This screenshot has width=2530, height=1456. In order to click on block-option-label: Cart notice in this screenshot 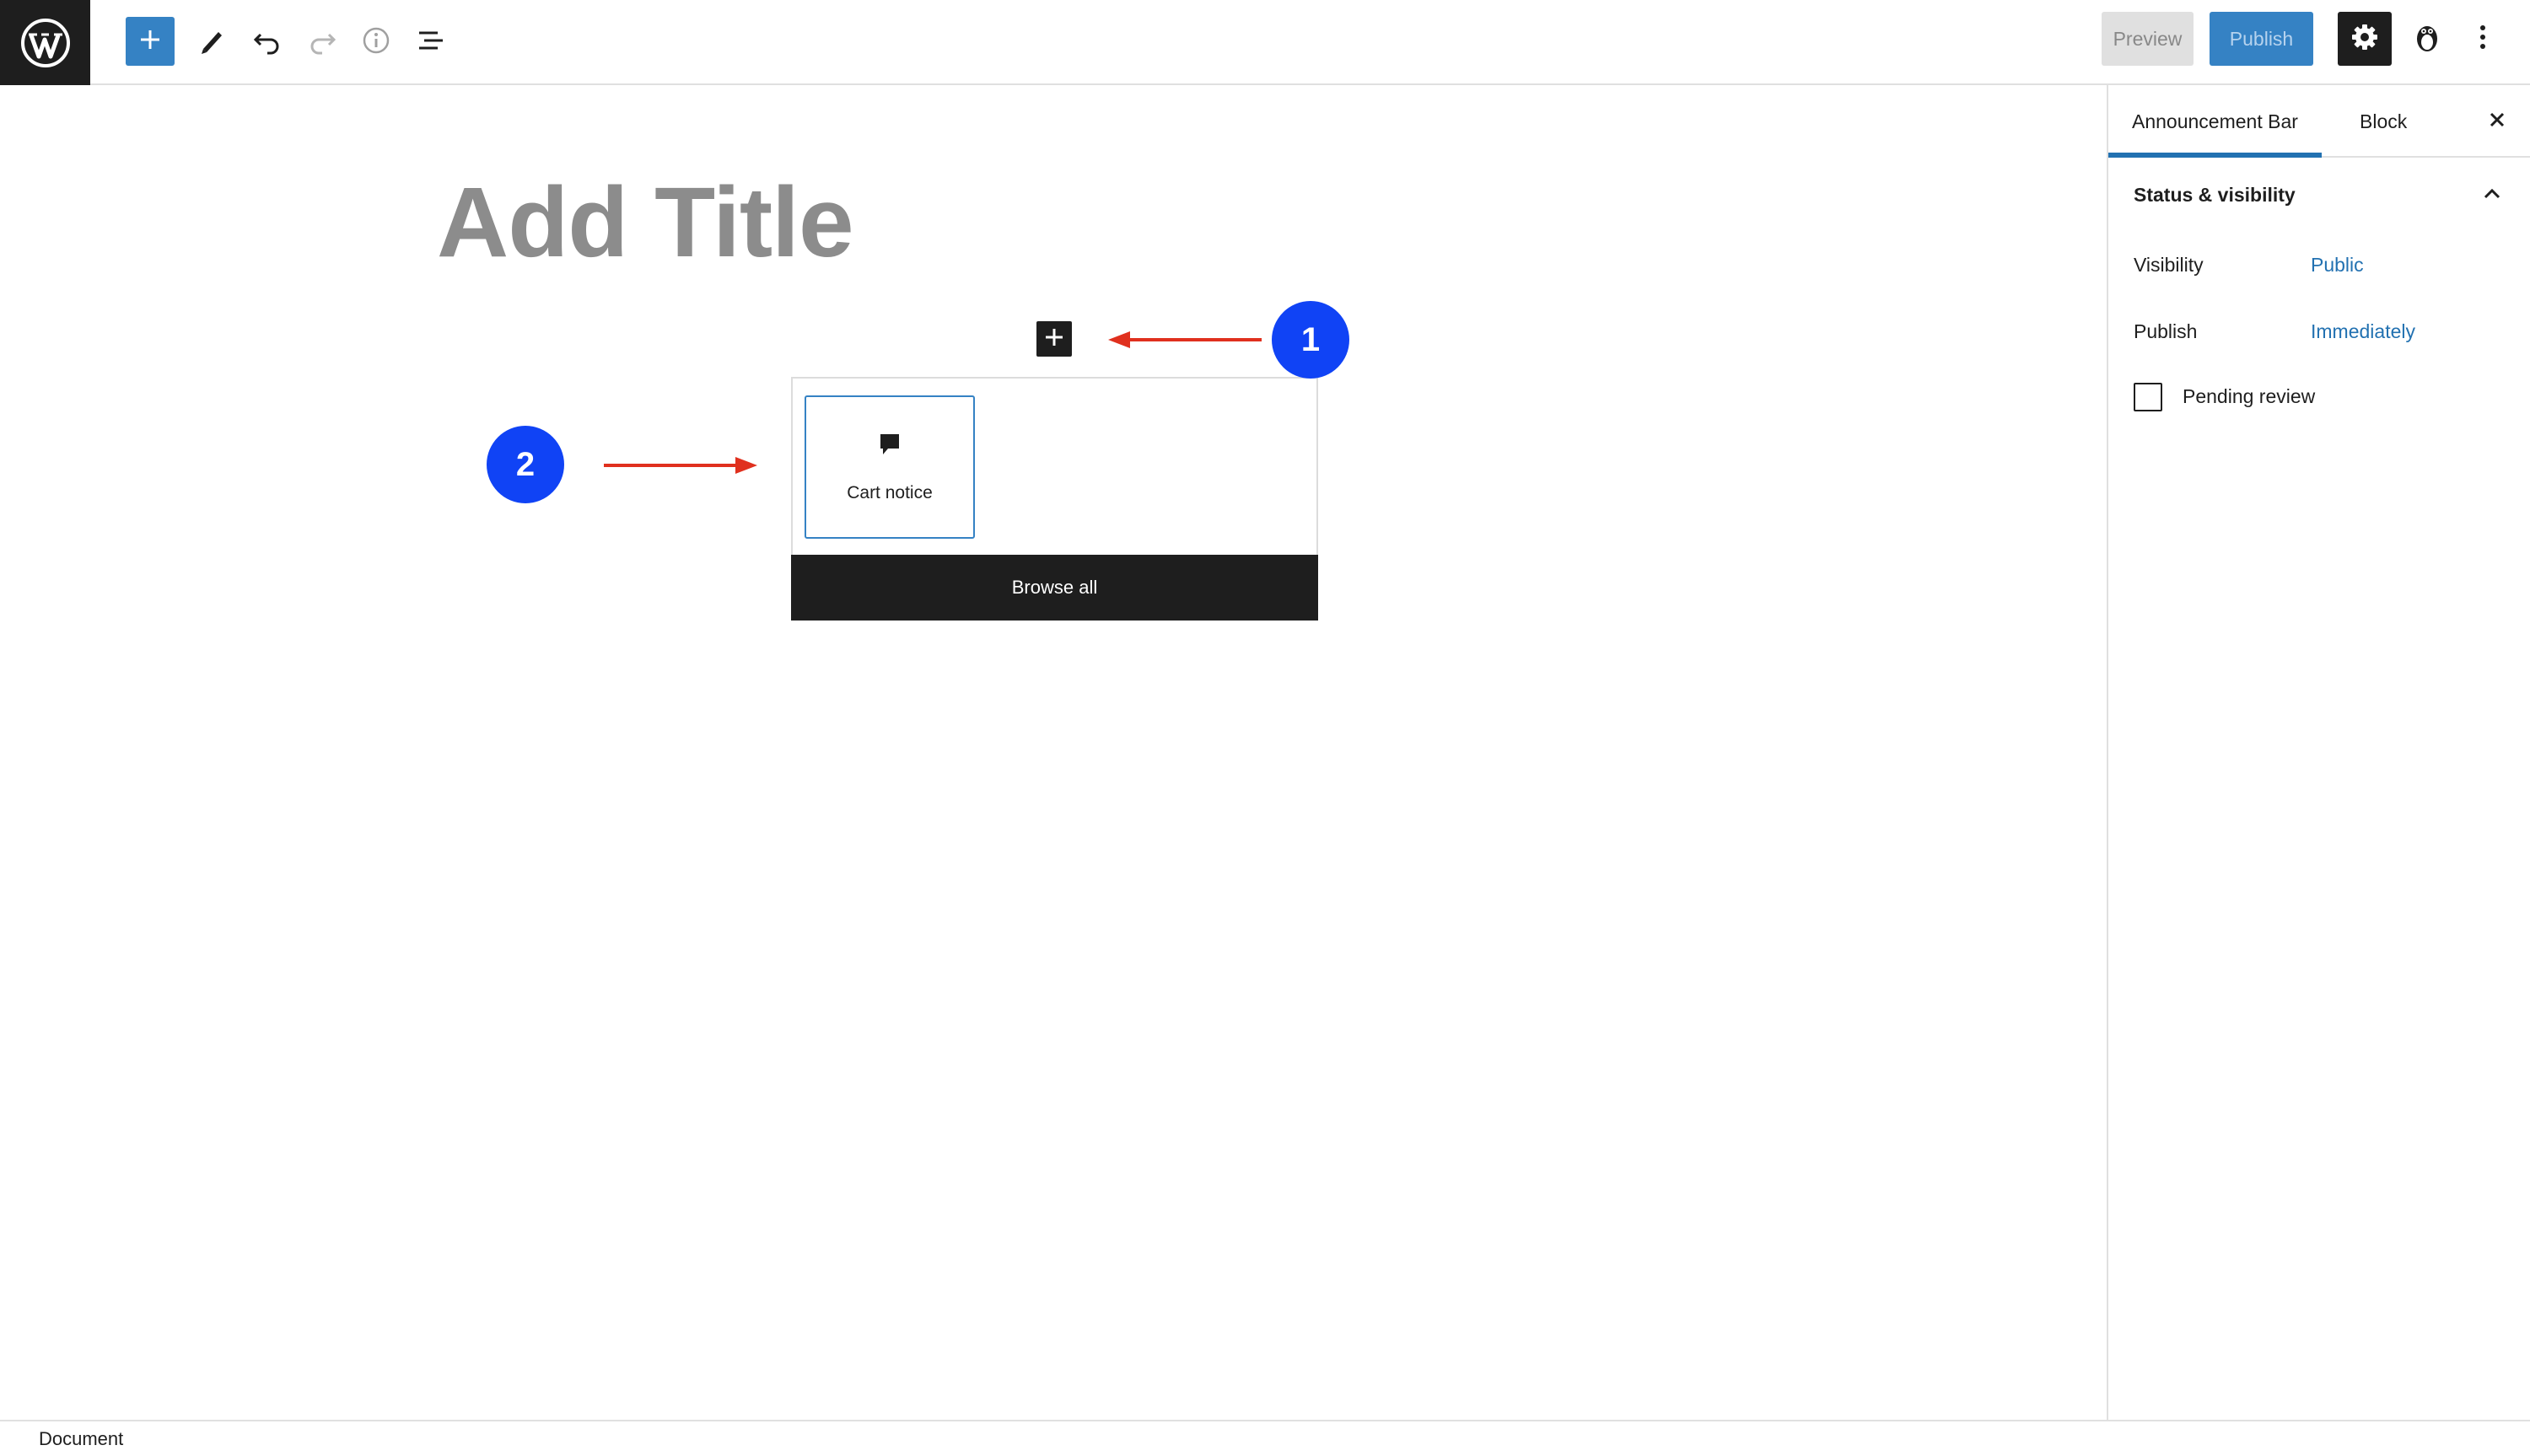, I will do `click(890, 492)`.